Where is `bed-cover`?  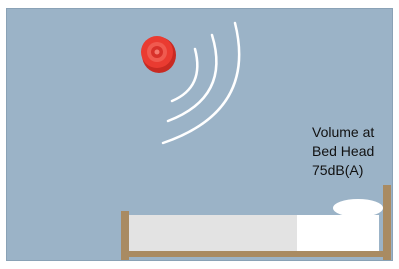
bed-cover is located at coordinates (338, 234).